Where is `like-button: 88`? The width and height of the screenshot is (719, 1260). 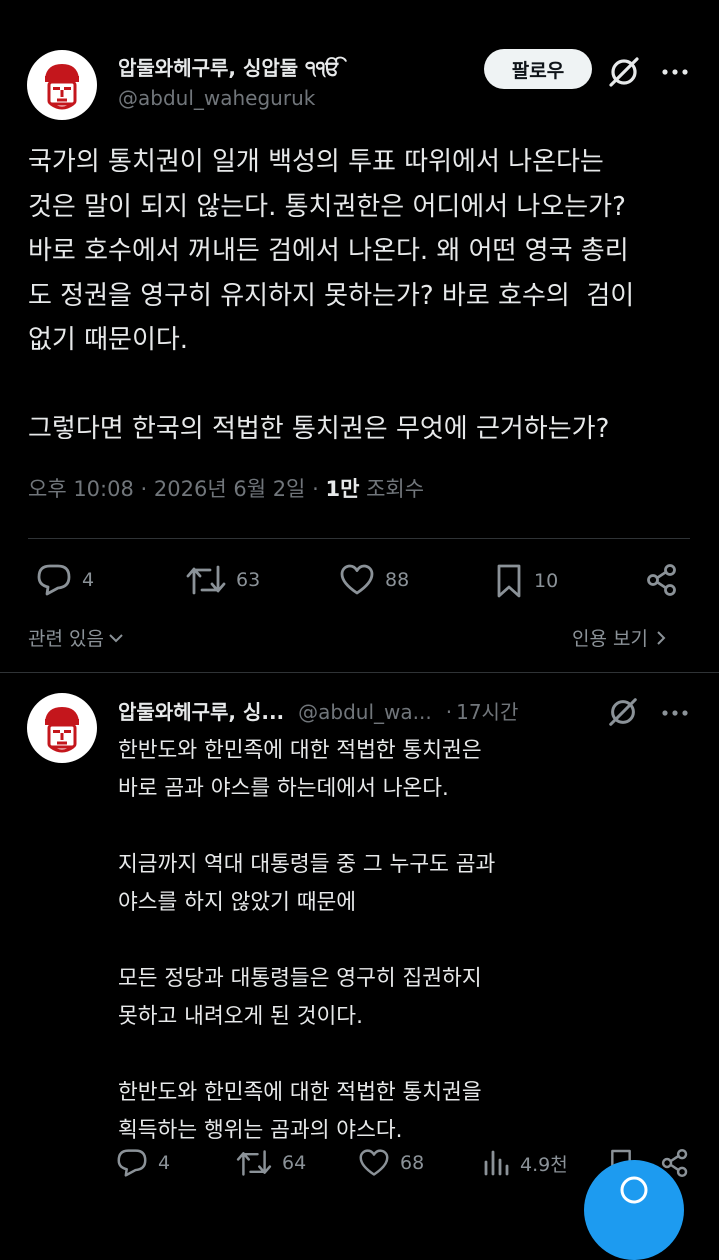
like-button: 88 is located at coordinates (374, 580).